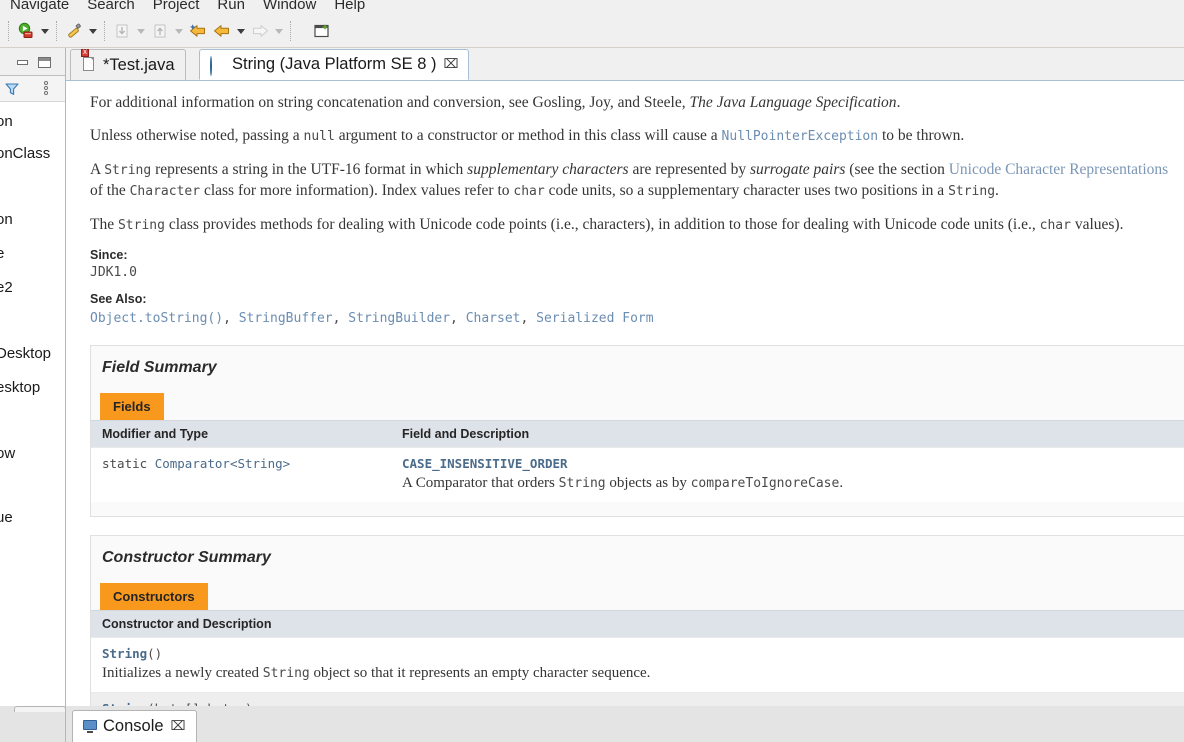 This screenshot has width=1184, height=742. What do you see at coordinates (594, 318) in the screenshot?
I see `see-also-link: Serialized Form` at bounding box center [594, 318].